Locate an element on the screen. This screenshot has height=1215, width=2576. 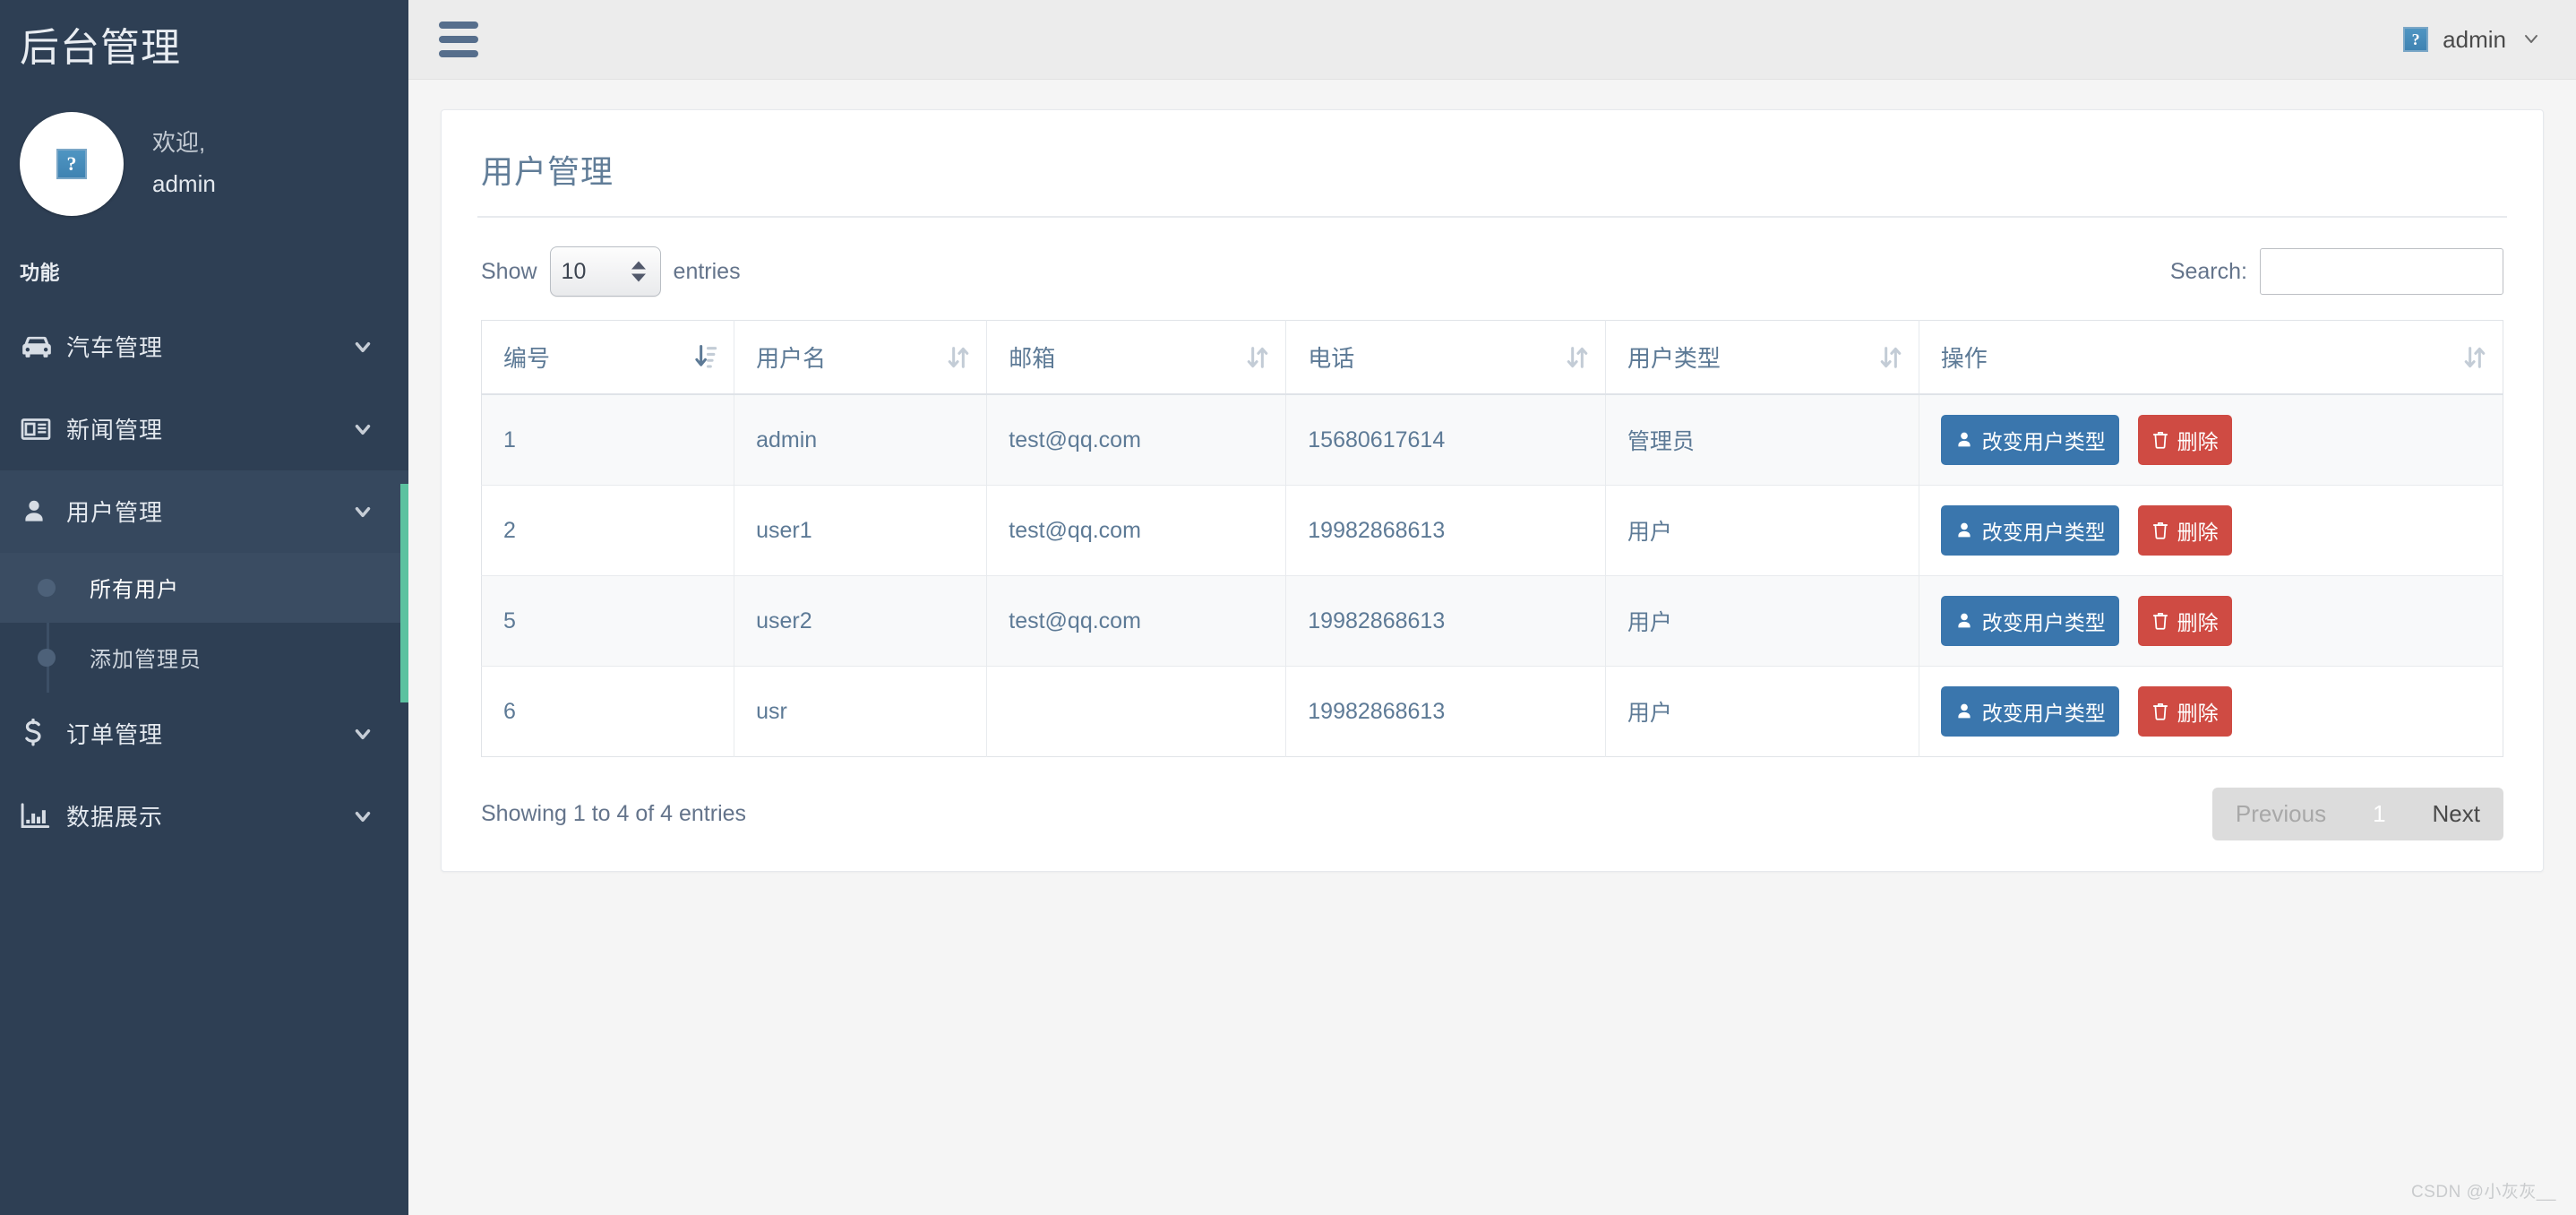
column-label: 用户类型 is located at coordinates (1674, 358).